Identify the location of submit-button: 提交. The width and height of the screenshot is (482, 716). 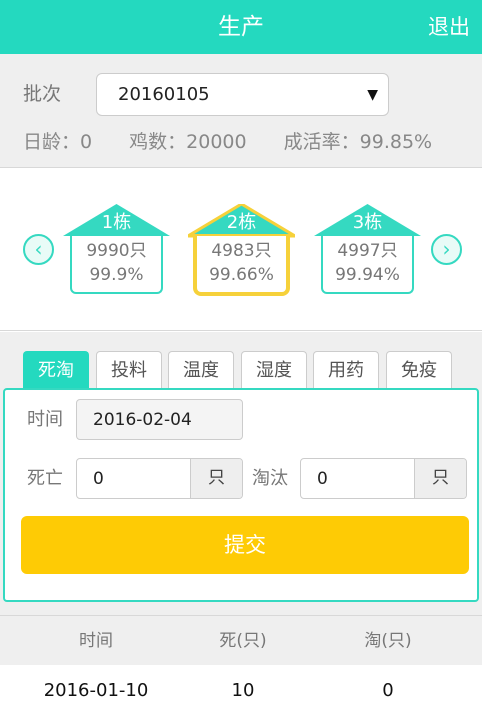
(245, 545).